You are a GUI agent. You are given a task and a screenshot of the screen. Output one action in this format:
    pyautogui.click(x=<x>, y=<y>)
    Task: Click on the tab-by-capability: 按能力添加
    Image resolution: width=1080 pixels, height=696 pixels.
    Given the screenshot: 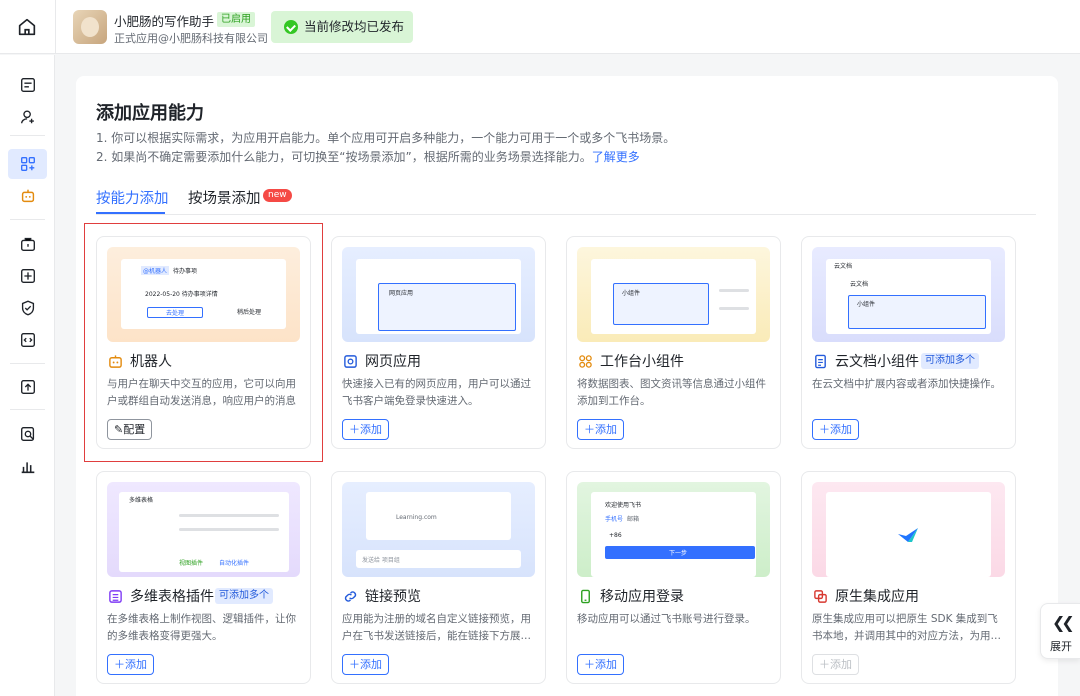 What is the action you would take?
    pyautogui.click(x=132, y=197)
    